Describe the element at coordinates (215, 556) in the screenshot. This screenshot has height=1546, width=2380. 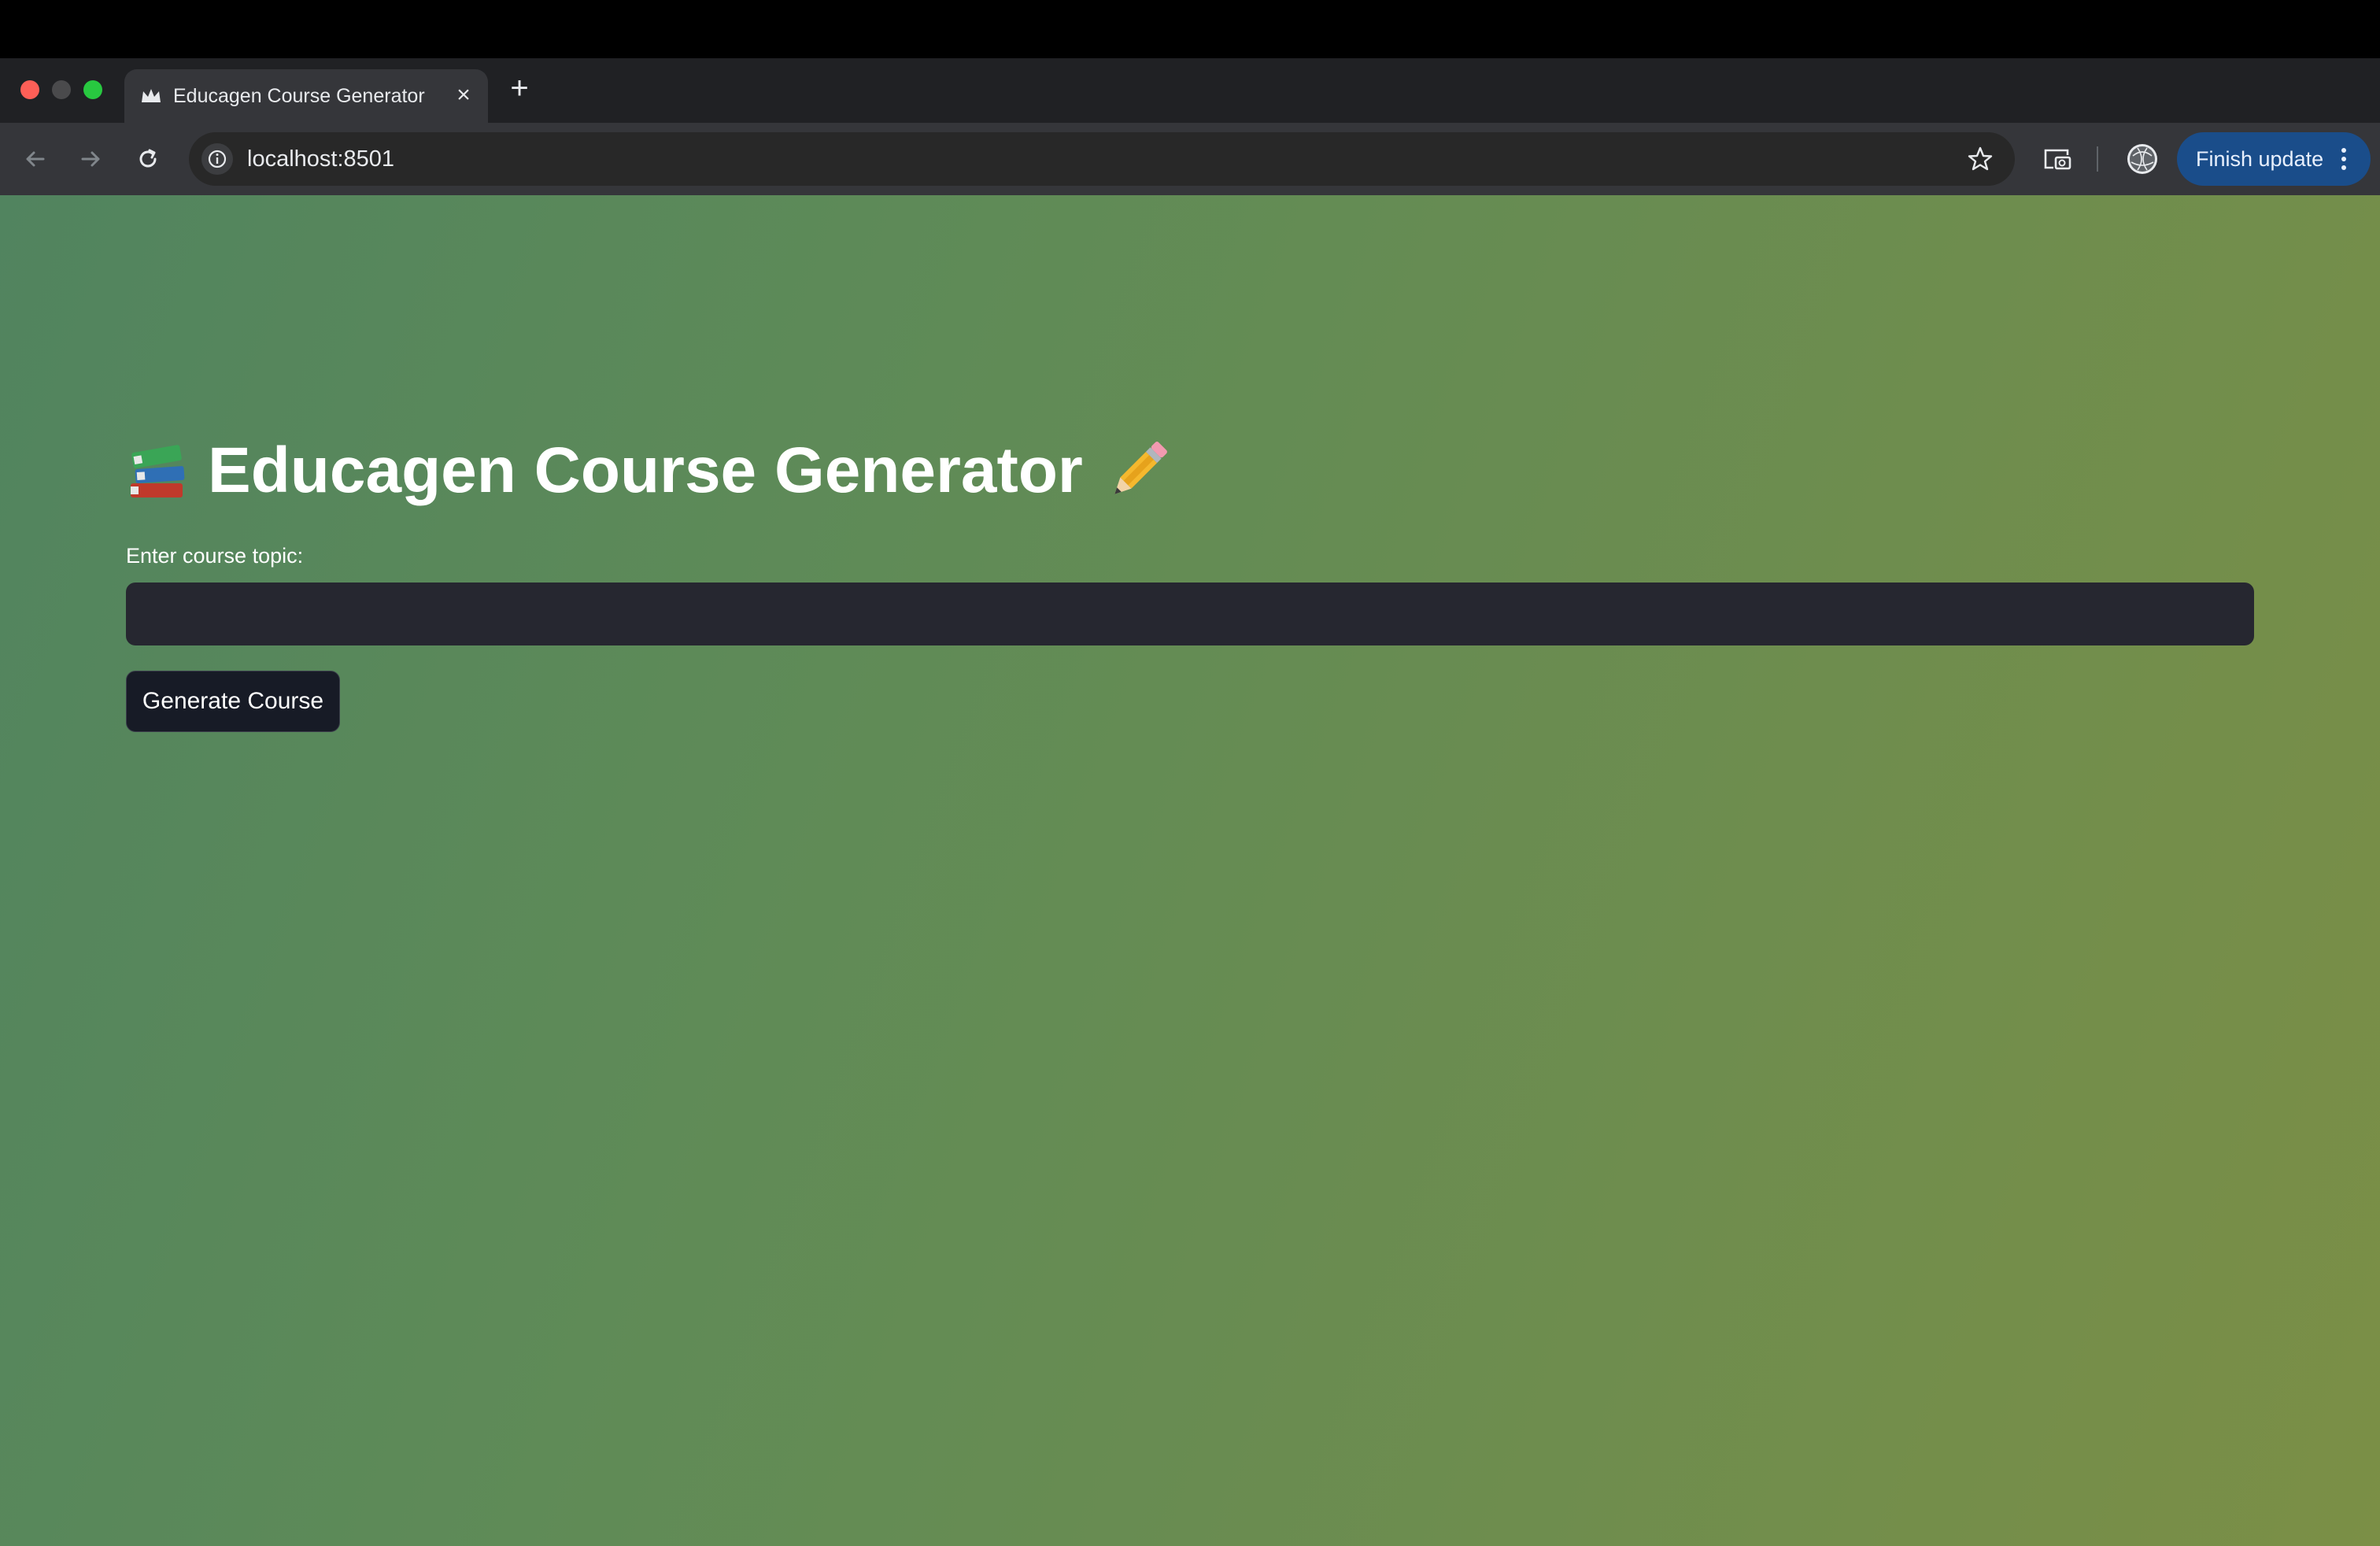
I see `course-topic-label: Enter course topic:` at that location.